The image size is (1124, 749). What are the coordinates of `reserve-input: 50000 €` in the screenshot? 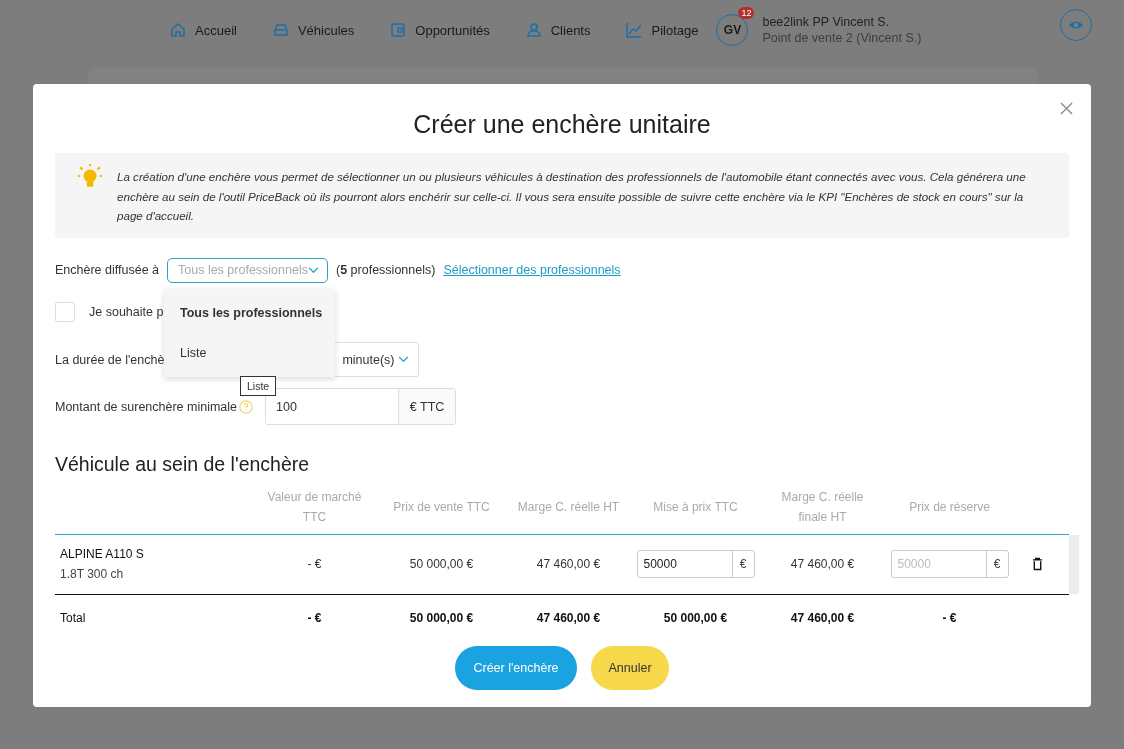 It's located at (949, 564).